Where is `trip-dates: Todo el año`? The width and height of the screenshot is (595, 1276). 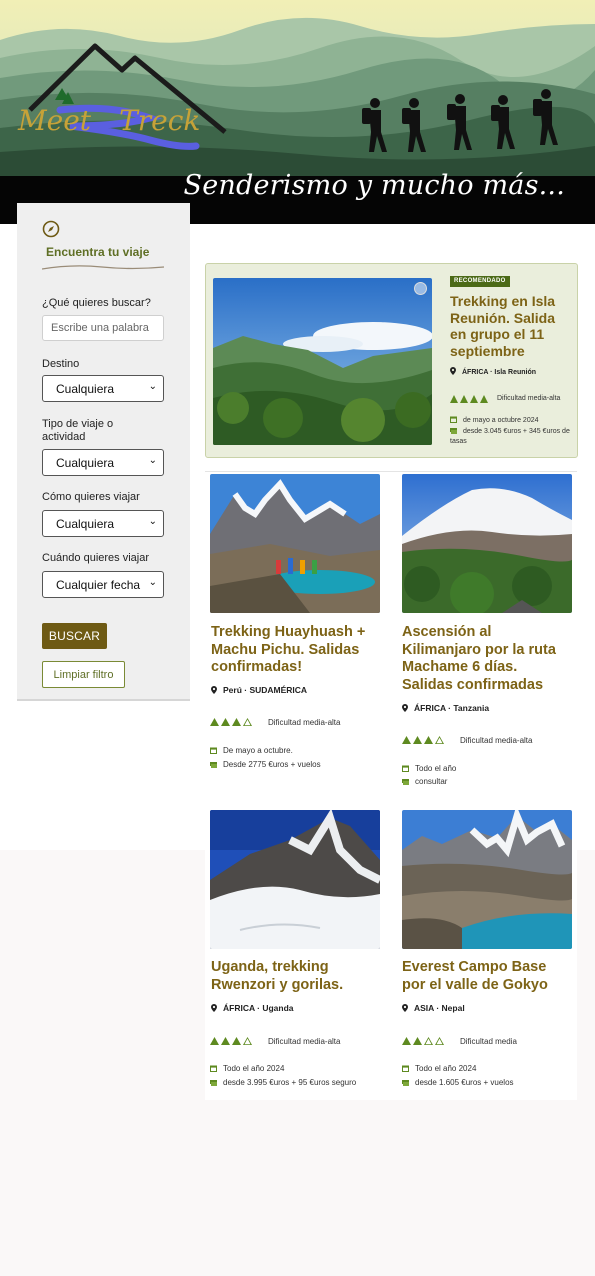 trip-dates: Todo el año is located at coordinates (429, 769).